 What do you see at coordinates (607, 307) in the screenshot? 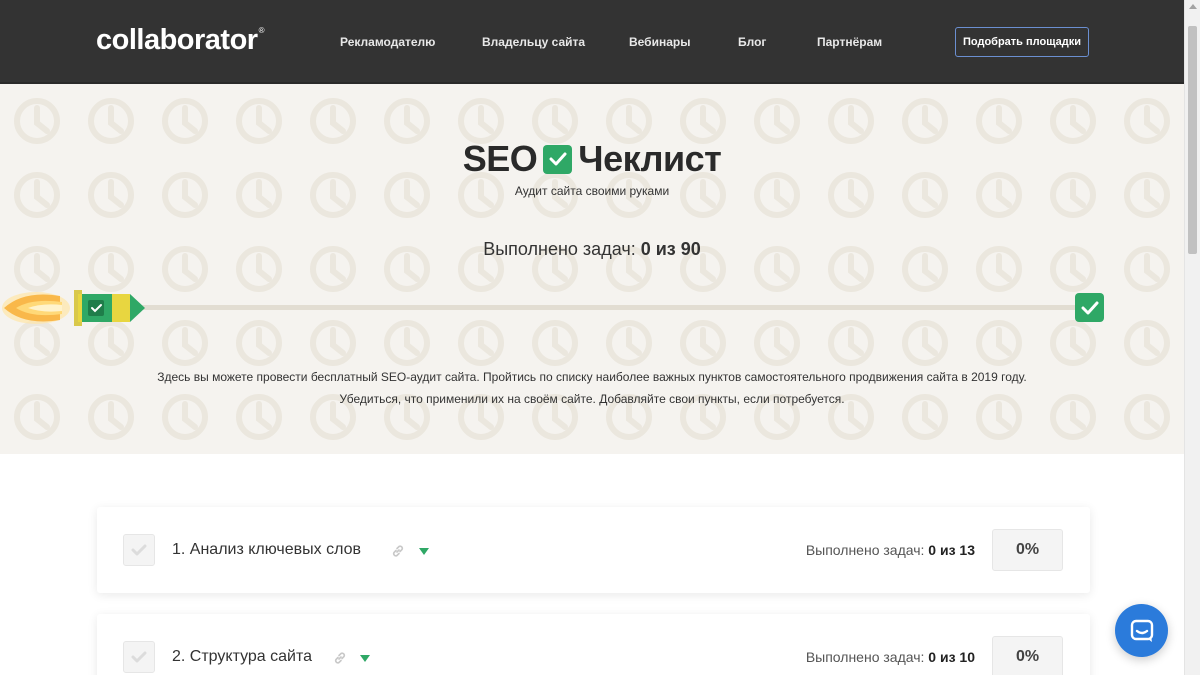
I see `progress-track` at bounding box center [607, 307].